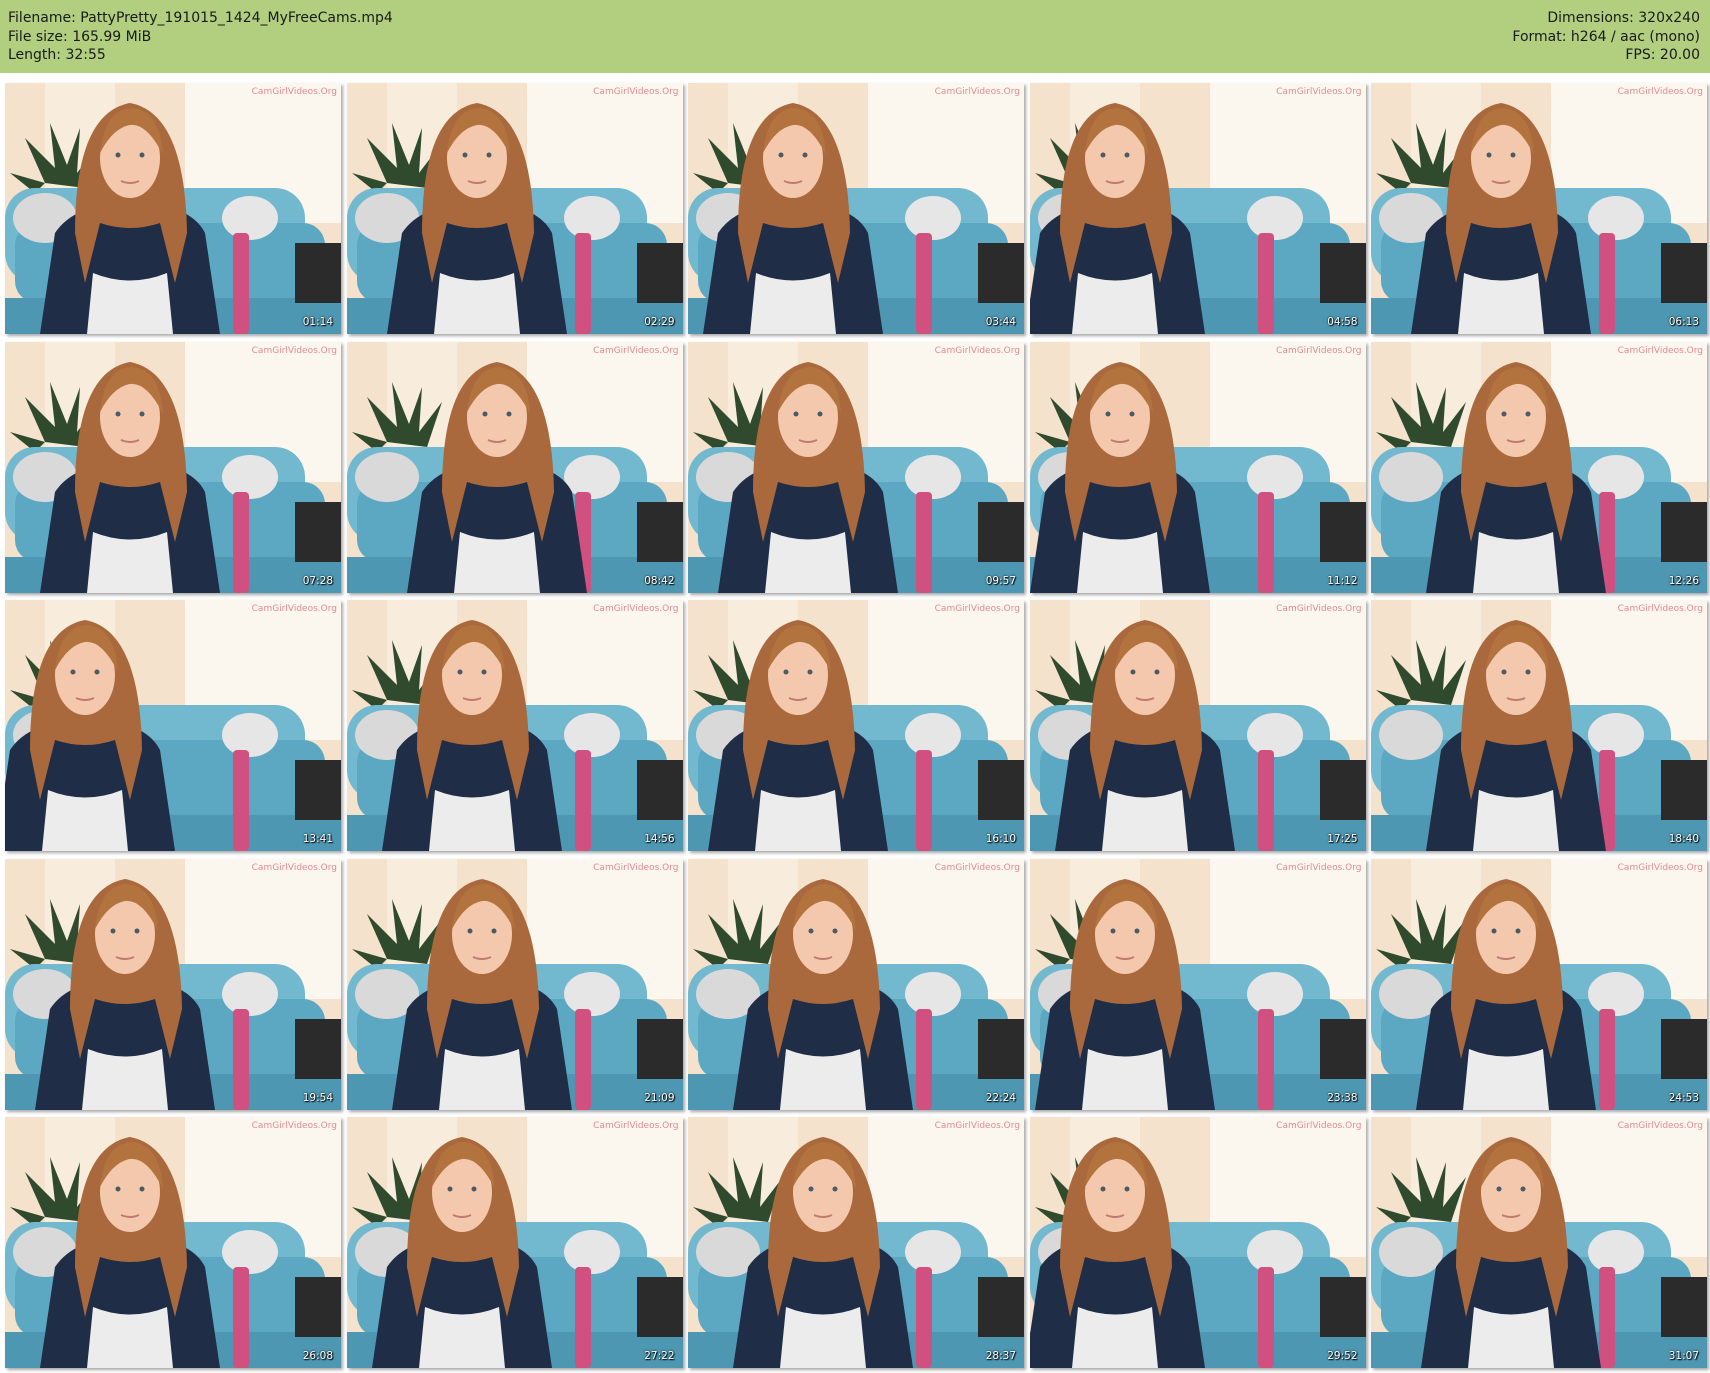  I want to click on video-thumbnail: CamGirlVideos.Org 28:37, so click(856, 1242).